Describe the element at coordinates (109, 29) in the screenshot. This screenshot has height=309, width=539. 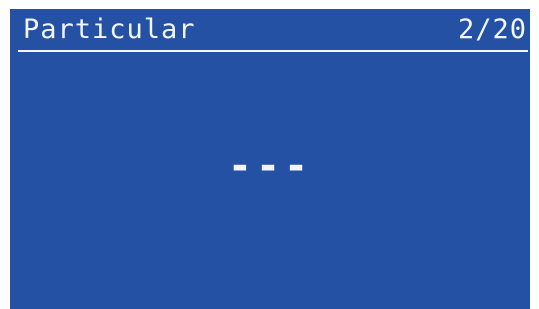
I see `screen-title: Particular` at that location.